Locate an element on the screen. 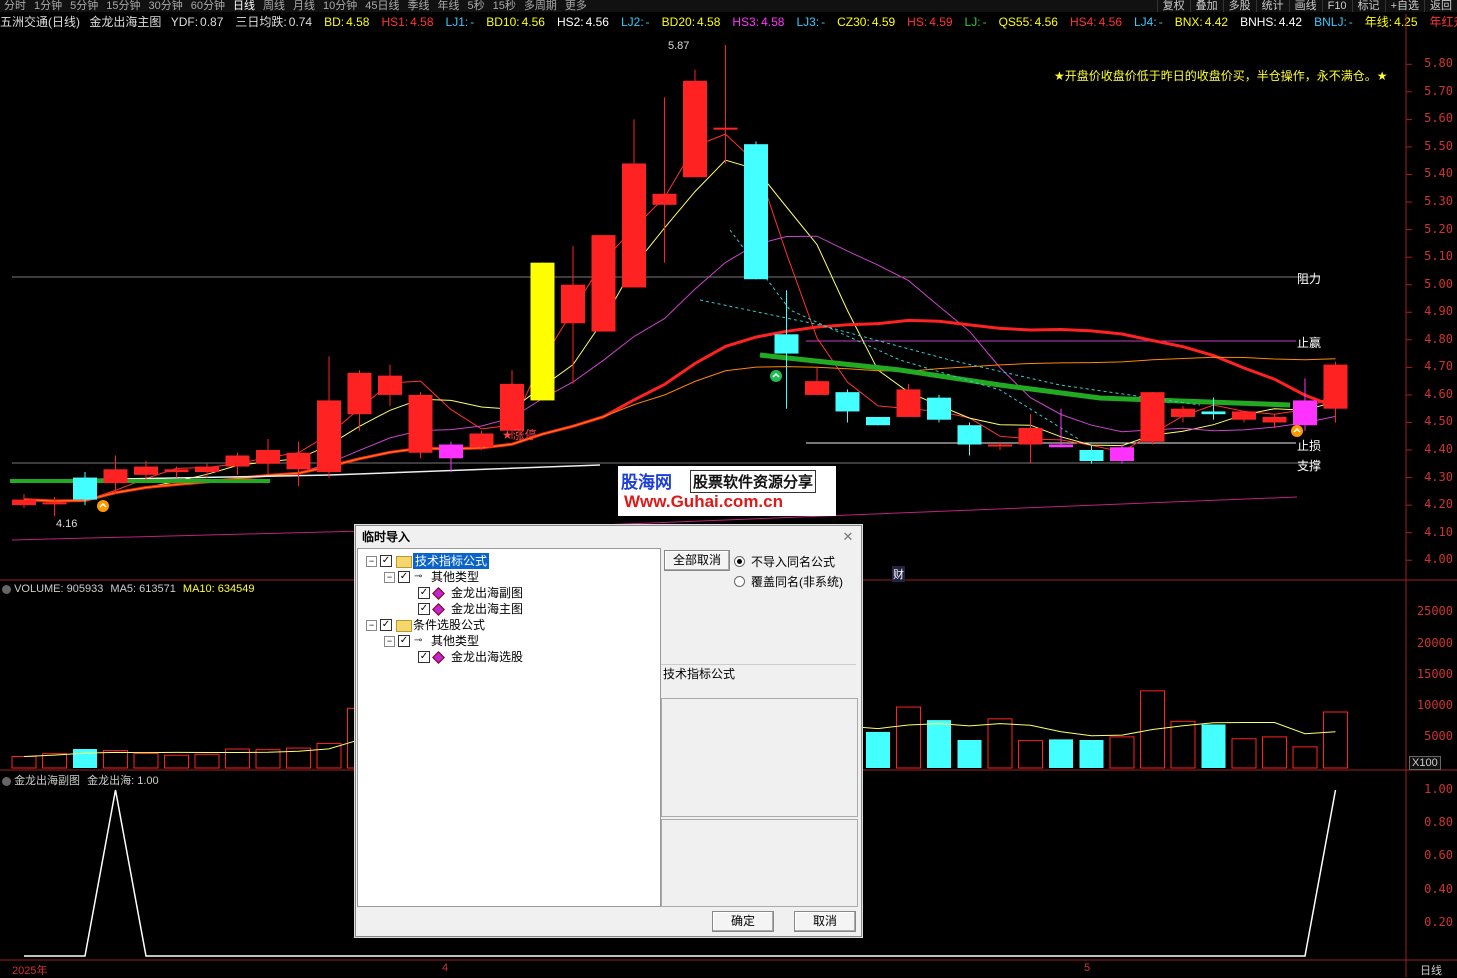 The width and height of the screenshot is (1457, 978). price-tick: 5.20 is located at coordinates (1438, 229).